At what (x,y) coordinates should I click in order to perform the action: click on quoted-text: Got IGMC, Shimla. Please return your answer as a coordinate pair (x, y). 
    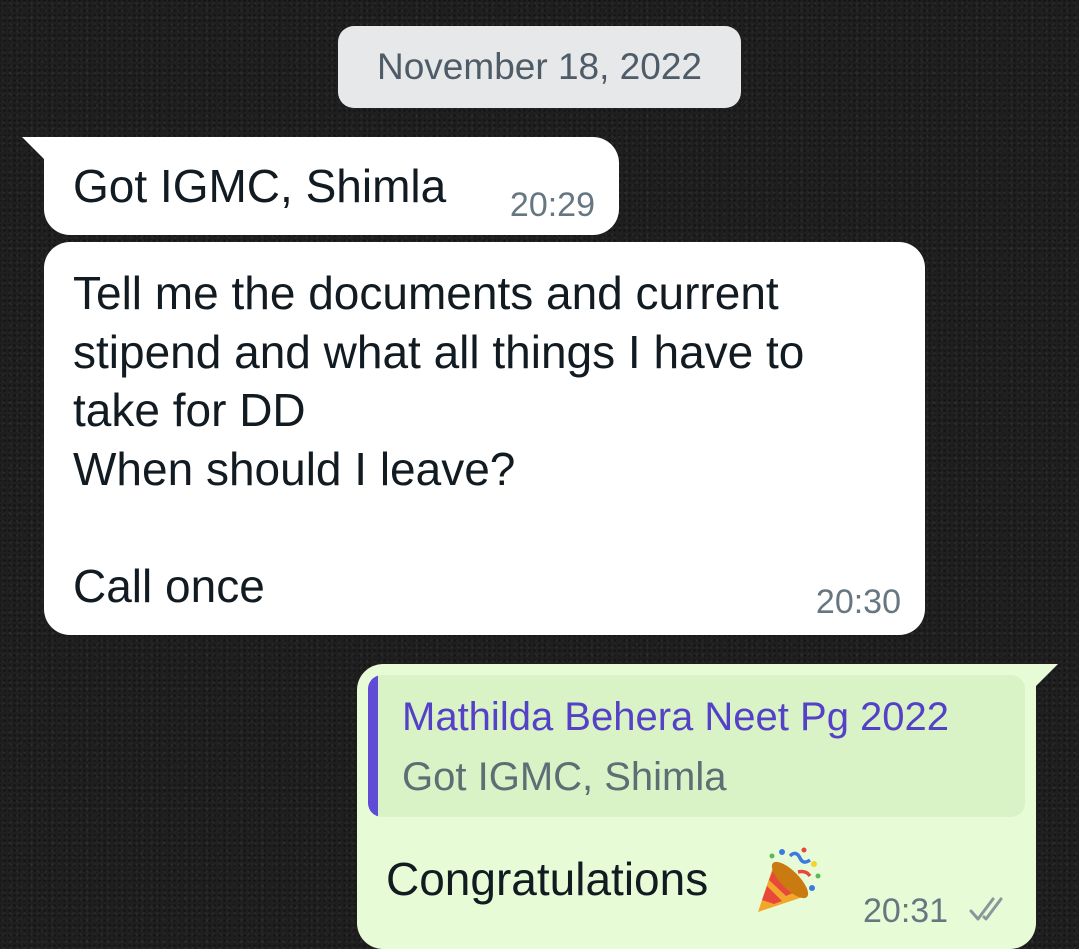
    Looking at the image, I should click on (564, 777).